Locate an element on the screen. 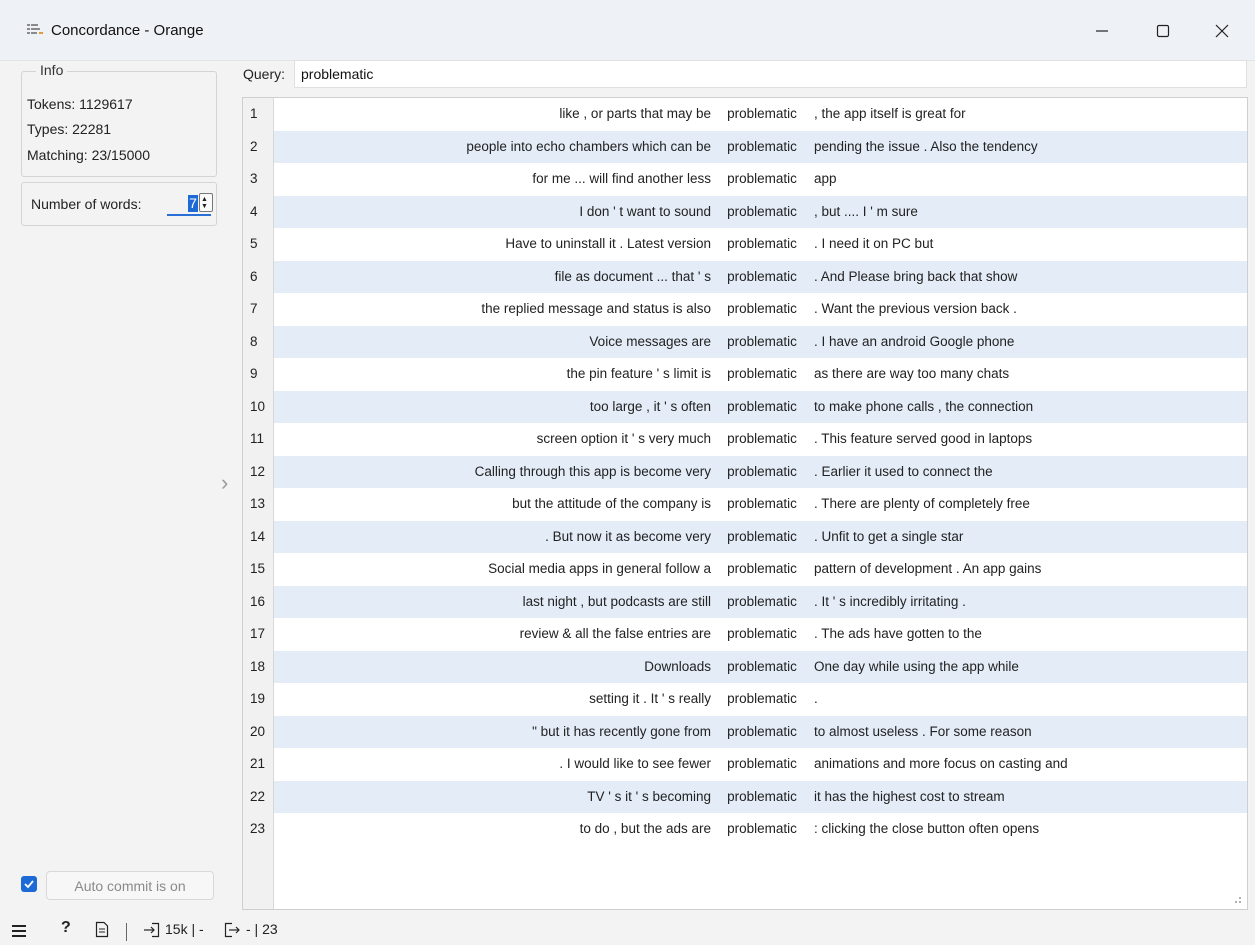  close-icon is located at coordinates (1222, 31).